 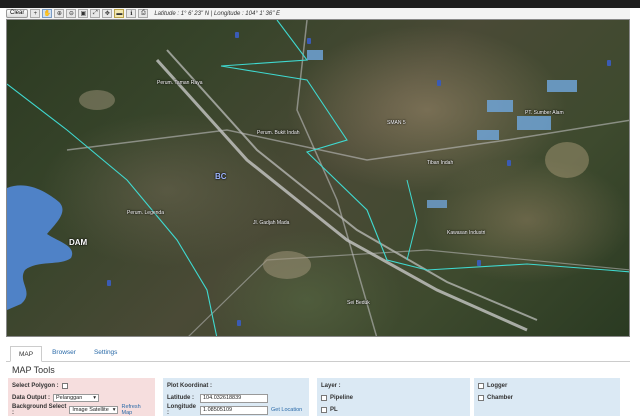 What do you see at coordinates (145, 213) in the screenshot?
I see `map-place-label: Perum. Legenda` at bounding box center [145, 213].